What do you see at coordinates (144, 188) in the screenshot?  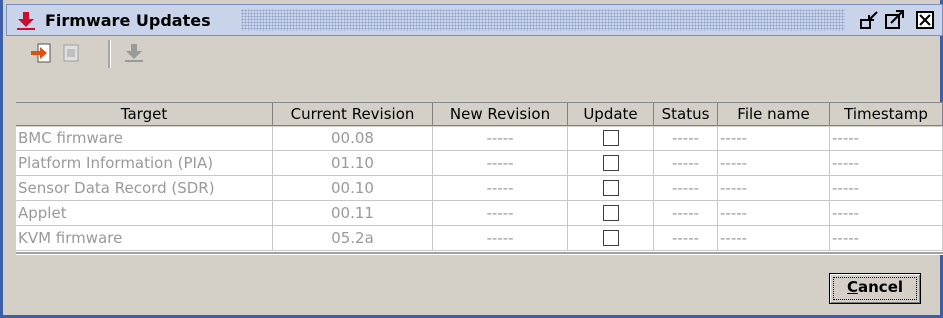 I see `cell-target: Sensor Data Record (SDR)` at bounding box center [144, 188].